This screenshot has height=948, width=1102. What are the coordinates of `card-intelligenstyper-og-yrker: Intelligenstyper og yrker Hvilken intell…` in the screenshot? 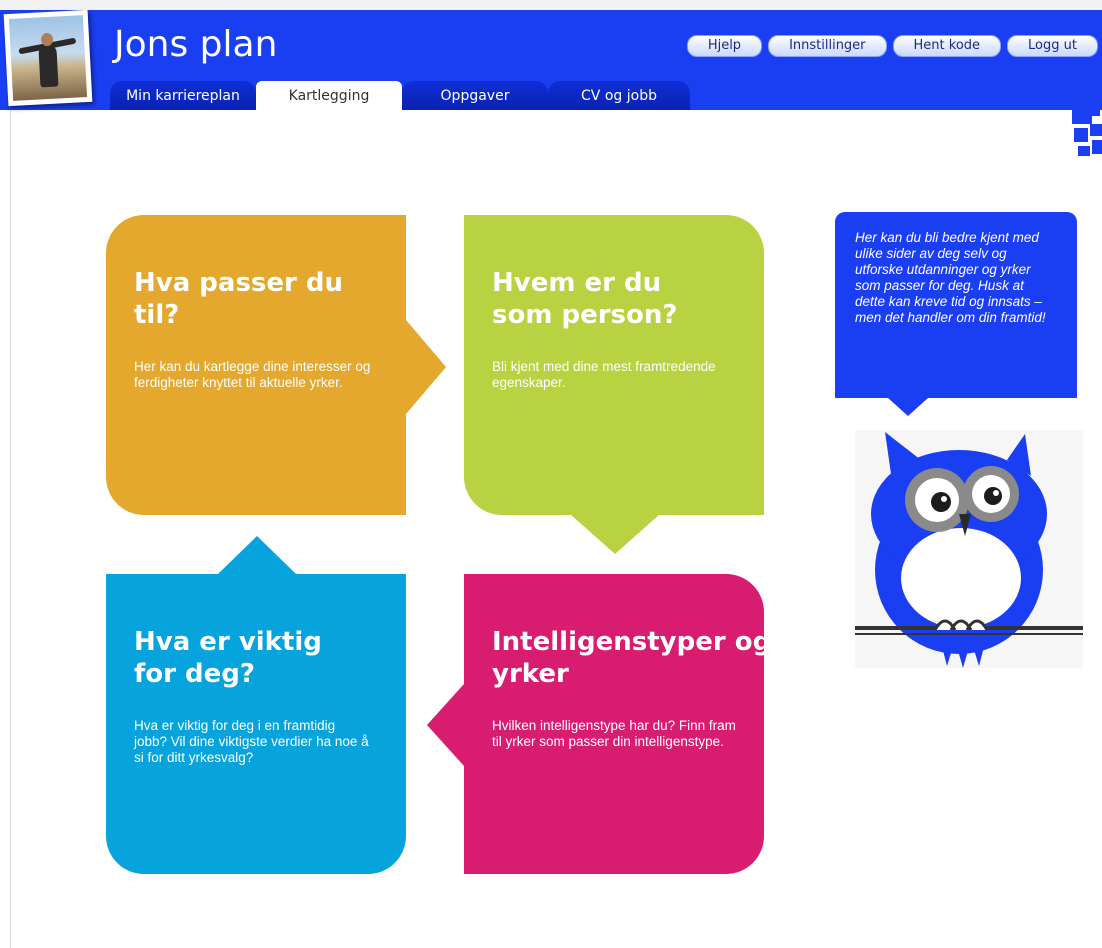 It's located at (617, 724).